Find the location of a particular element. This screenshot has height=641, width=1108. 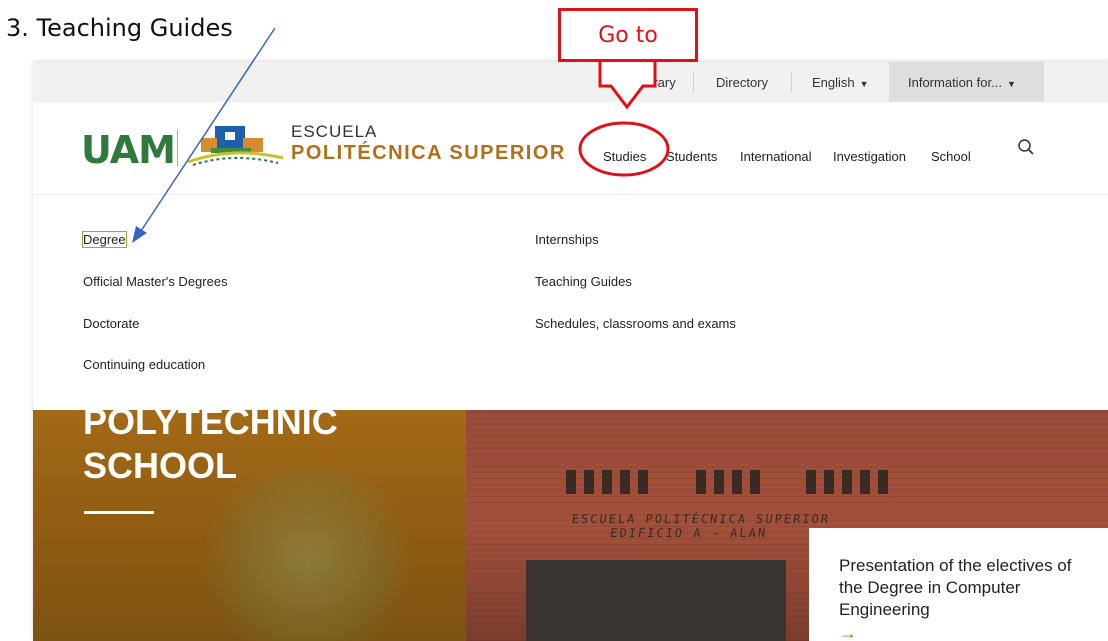

language-selector: English ▼ is located at coordinates (840, 82).